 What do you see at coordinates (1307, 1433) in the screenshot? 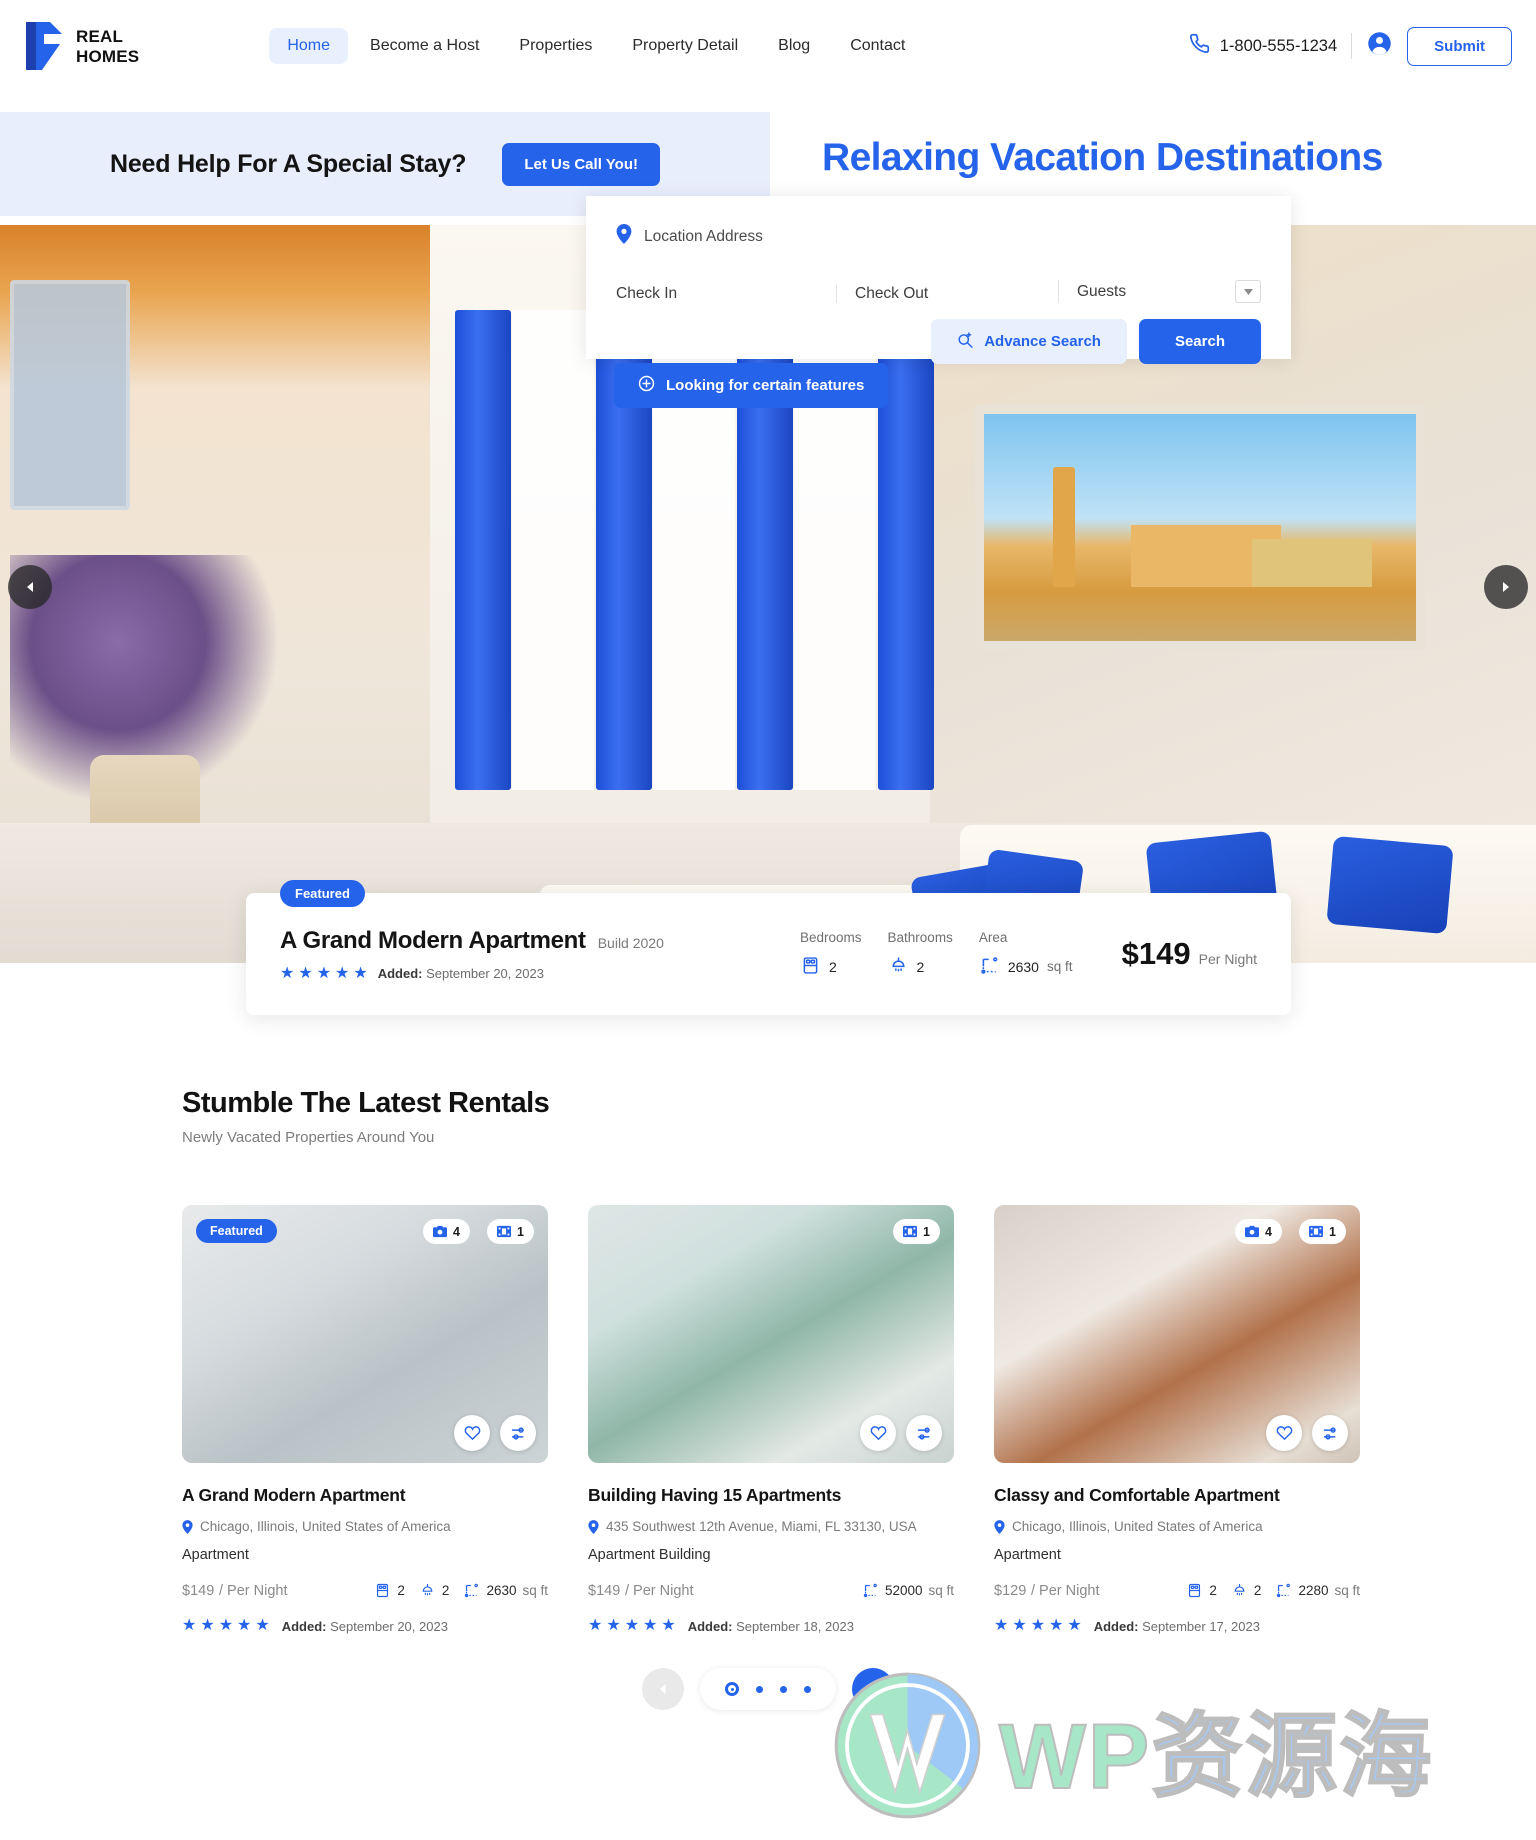
I see `card-action-buttons` at bounding box center [1307, 1433].